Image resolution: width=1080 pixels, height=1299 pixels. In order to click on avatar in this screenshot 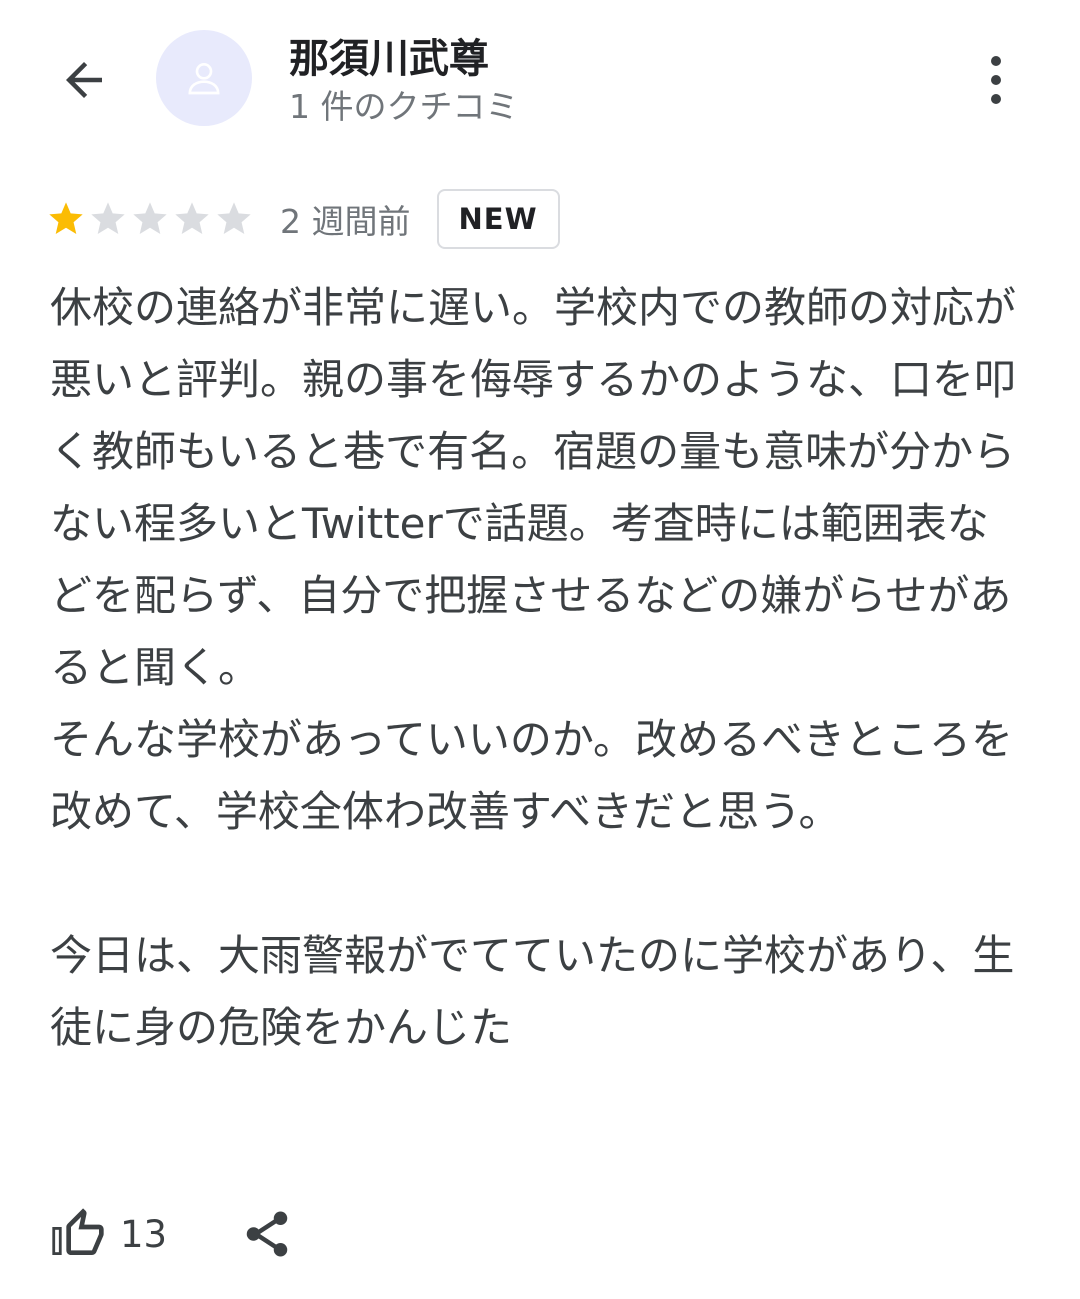, I will do `click(204, 78)`.